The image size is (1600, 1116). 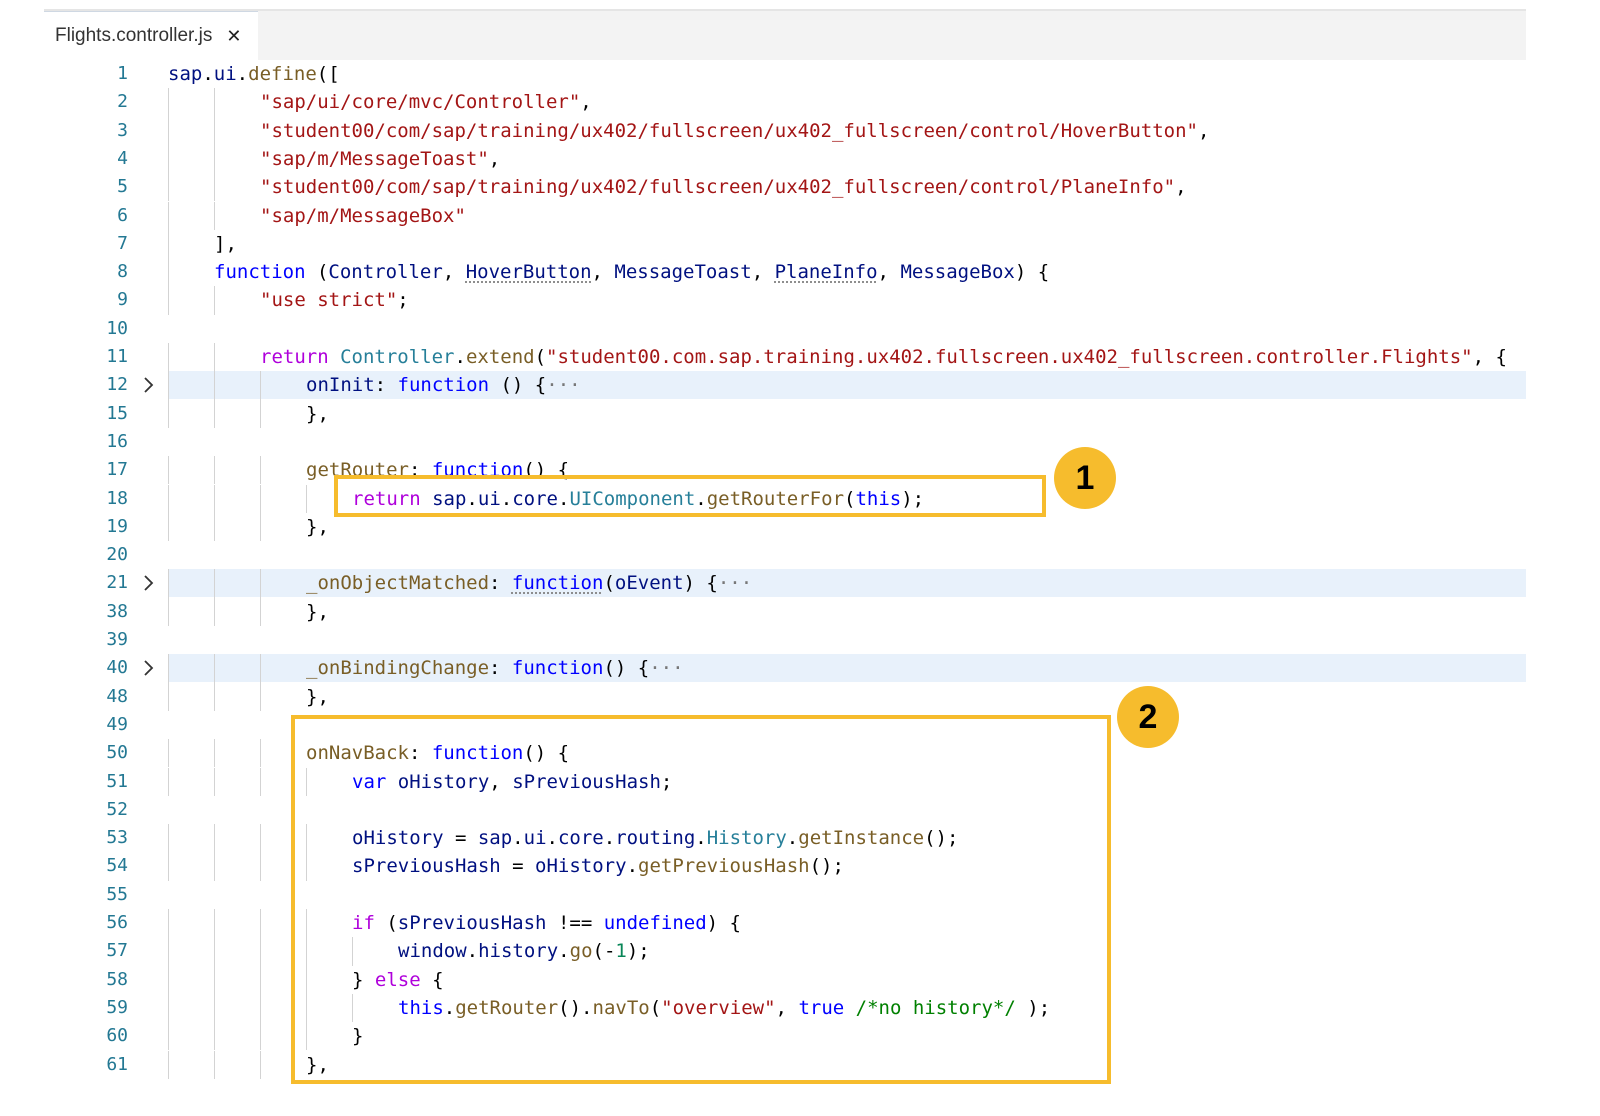 I want to click on line-number: 48, so click(x=117, y=696).